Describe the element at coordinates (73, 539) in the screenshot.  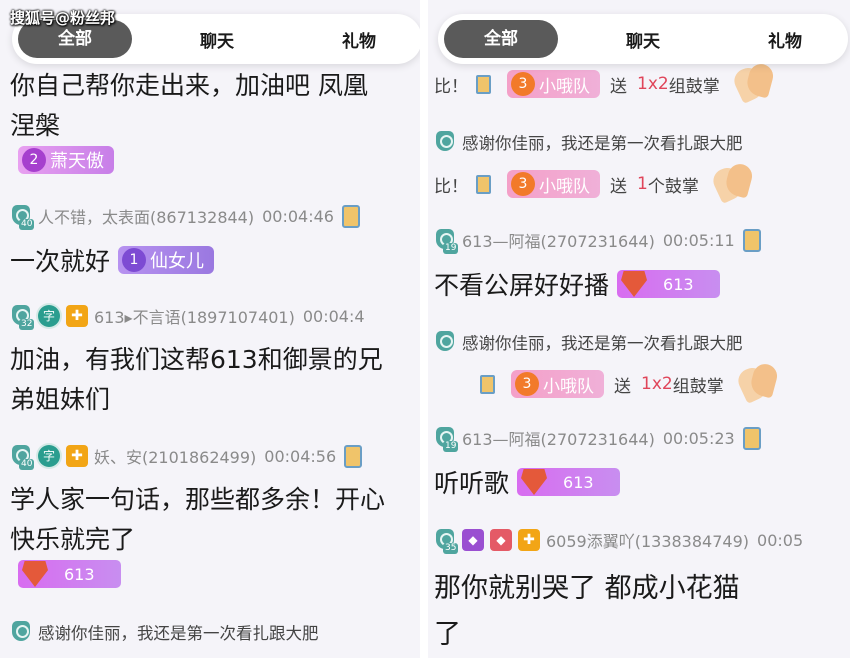
I see `message-text: 快乐就完了` at that location.